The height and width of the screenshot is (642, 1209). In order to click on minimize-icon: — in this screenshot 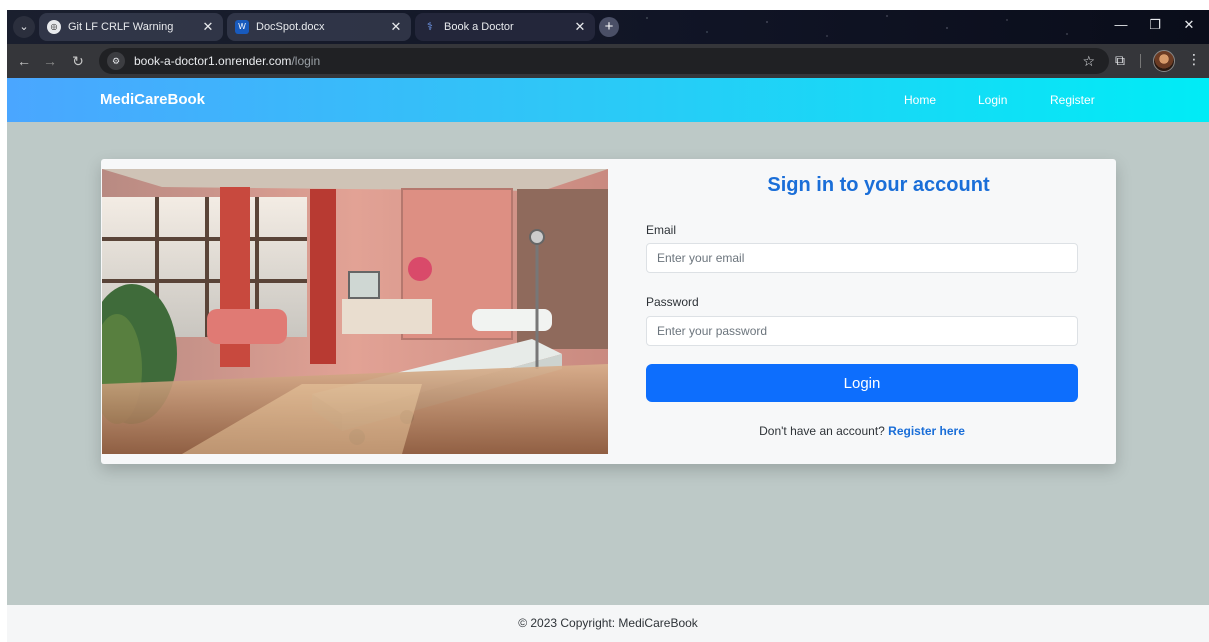, I will do `click(1121, 27)`.